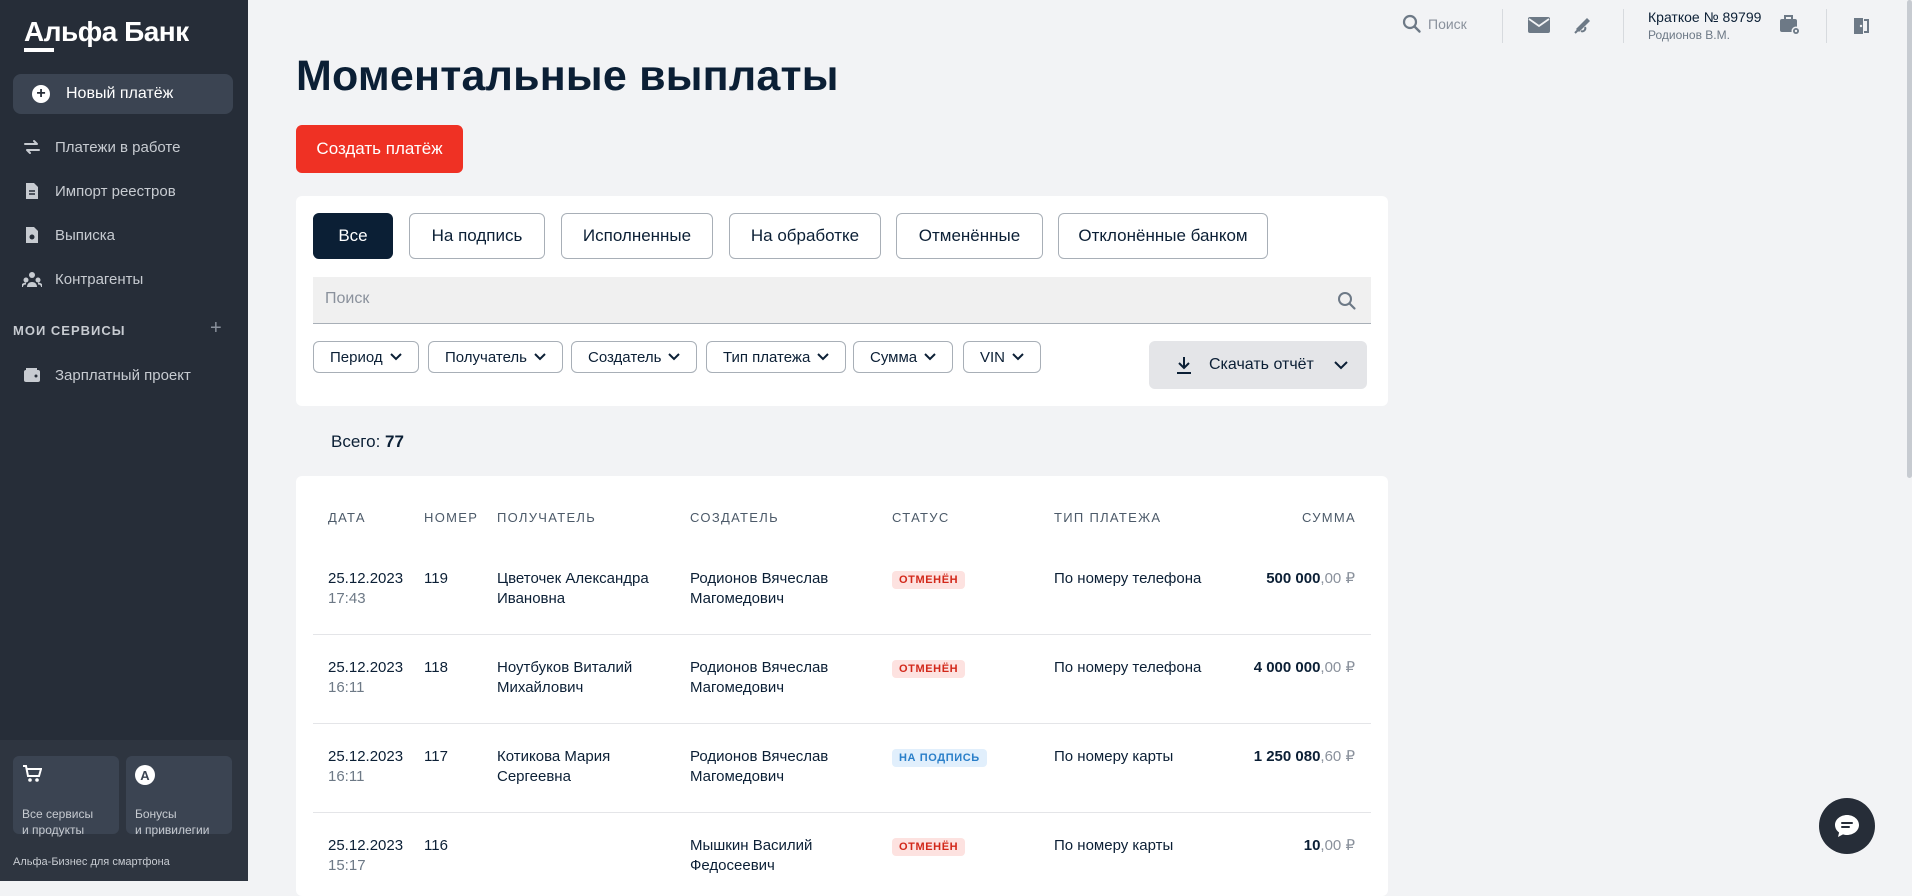 The height and width of the screenshot is (896, 1912). I want to click on logout-icon, so click(1861, 28).